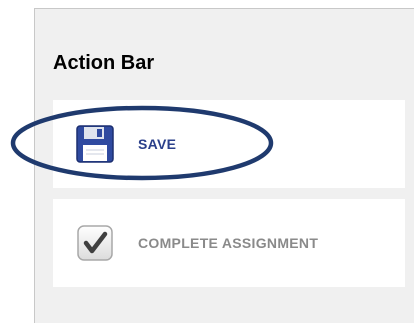  What do you see at coordinates (104, 63) in the screenshot?
I see `action-bar-title: Action Bar` at bounding box center [104, 63].